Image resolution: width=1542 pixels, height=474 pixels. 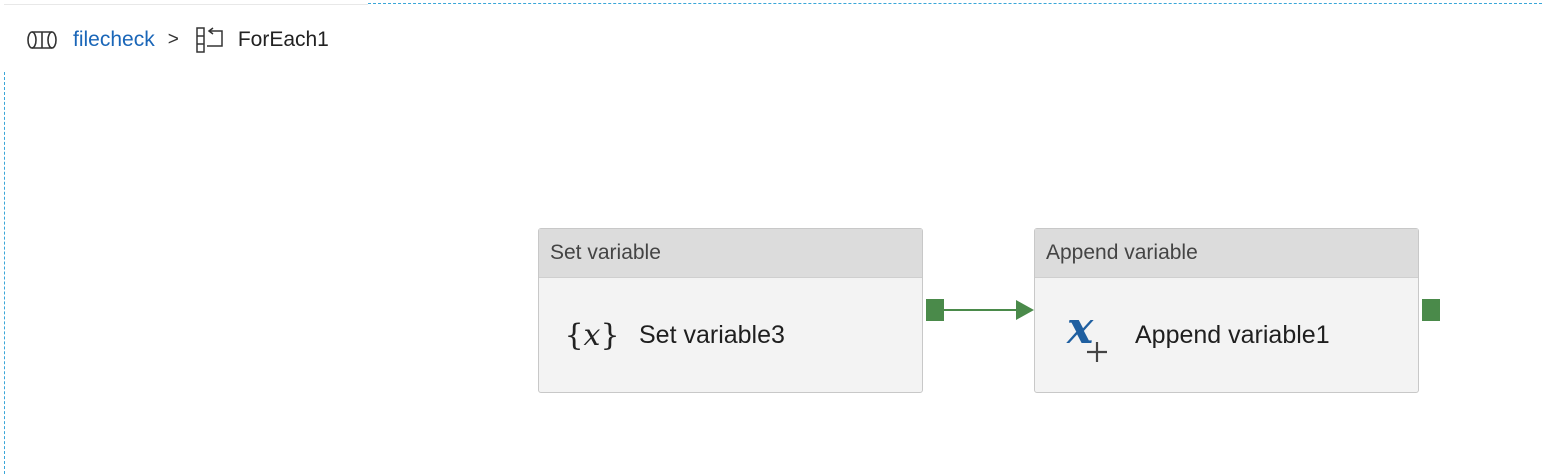 I want to click on activity-body: {x} Set variable3, so click(x=730, y=335).